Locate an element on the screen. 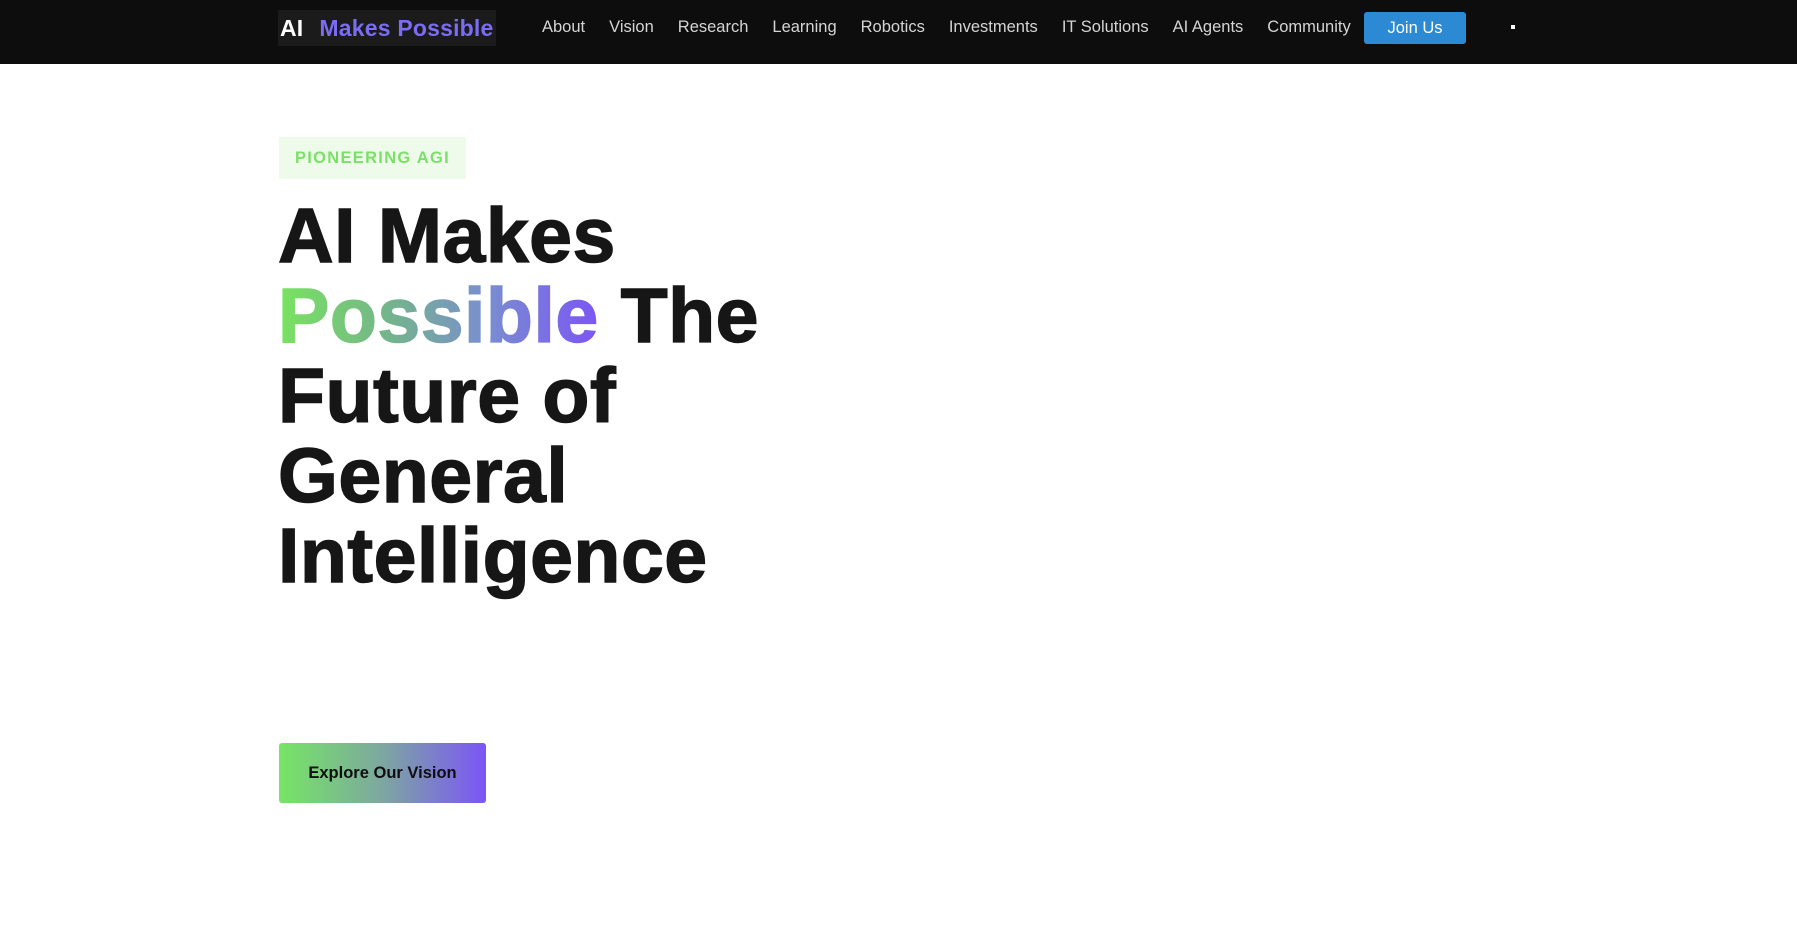 Image resolution: width=1797 pixels, height=929 pixels. nav-link-ai-agents: AI Agents is located at coordinates (1208, 27).